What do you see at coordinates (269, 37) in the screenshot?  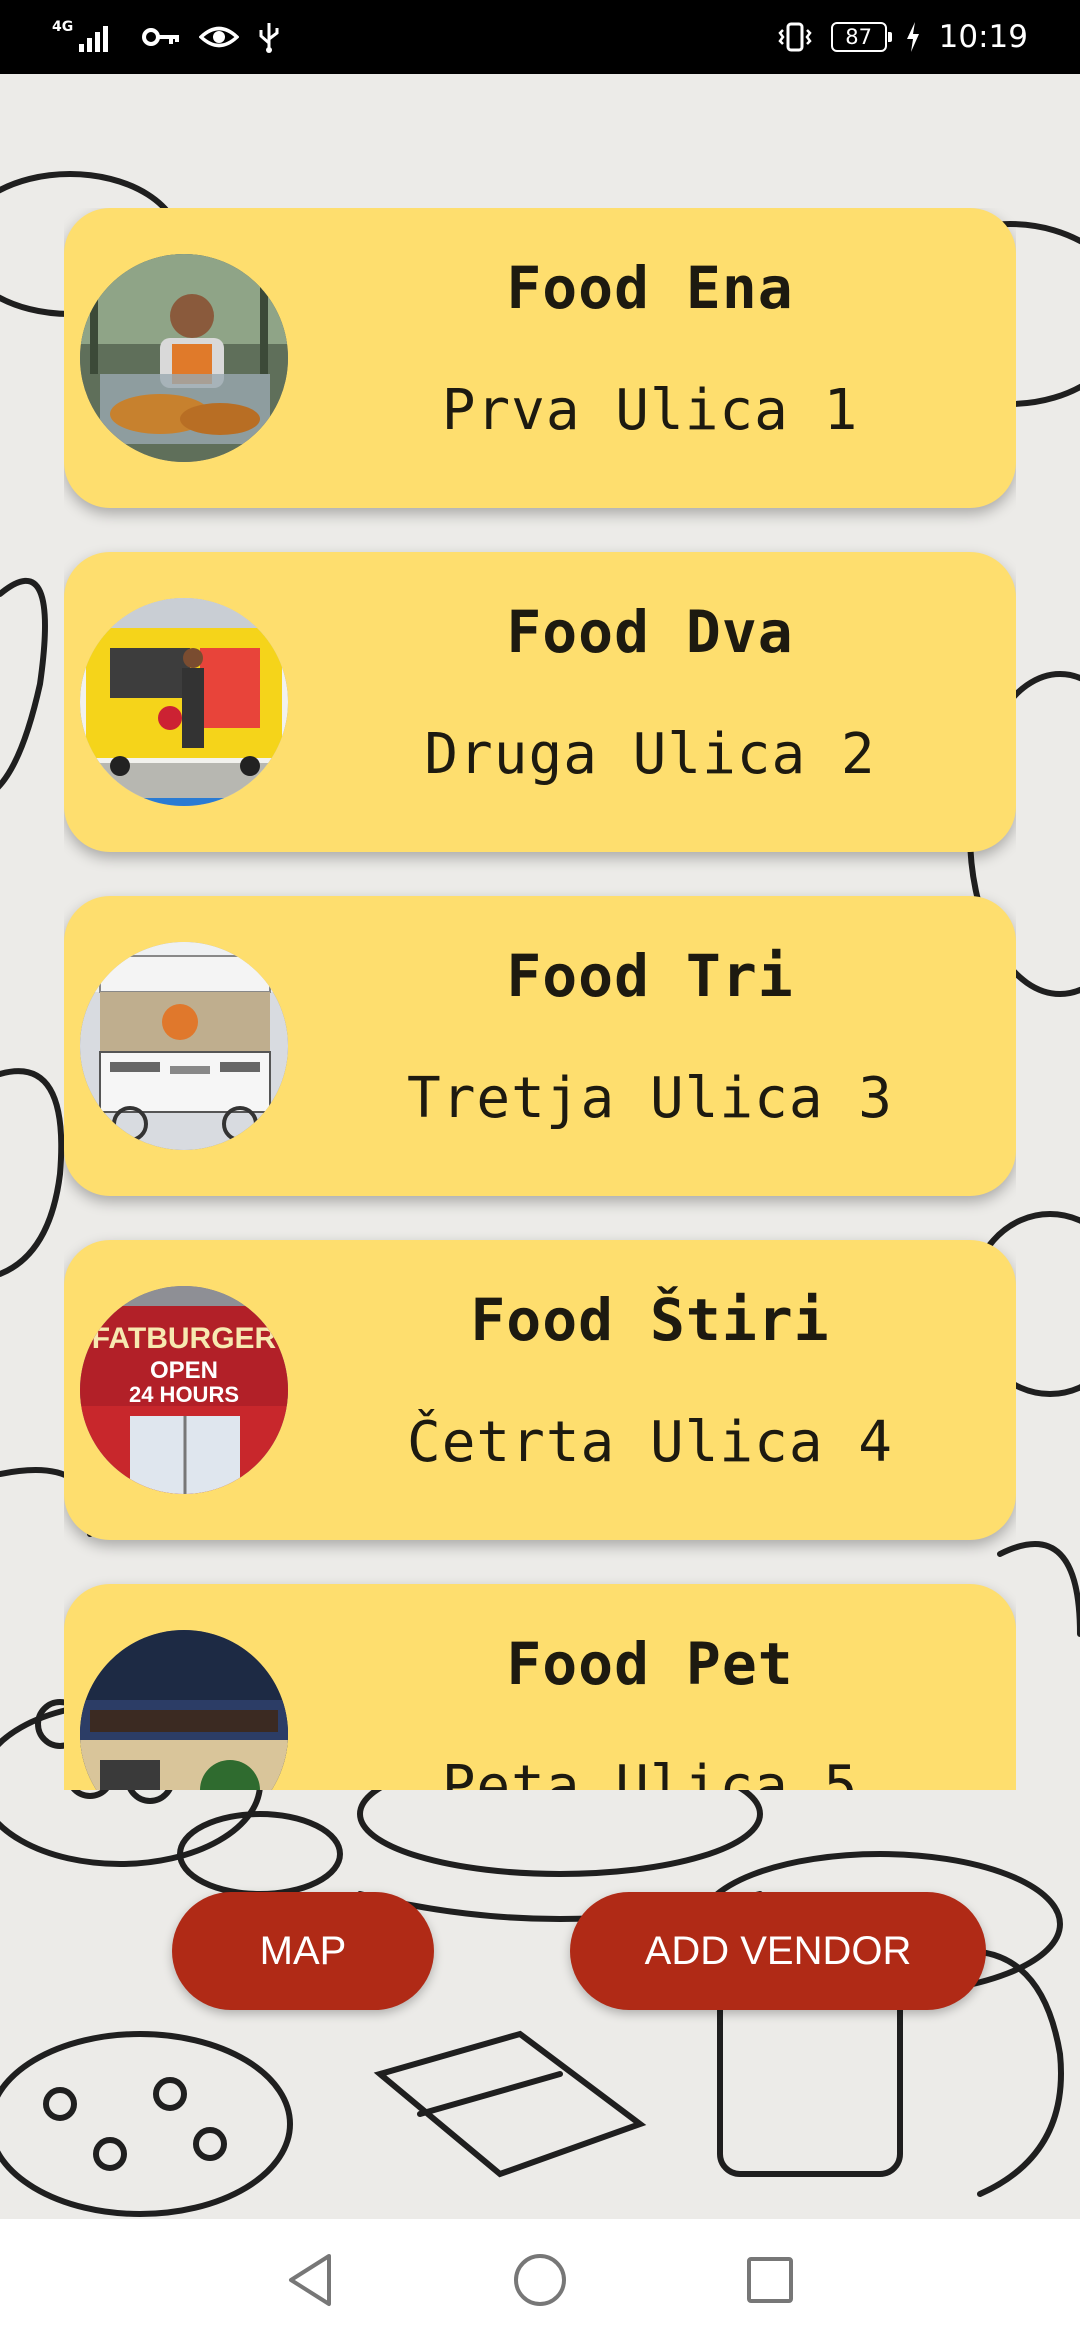 I see `usb-icon` at bounding box center [269, 37].